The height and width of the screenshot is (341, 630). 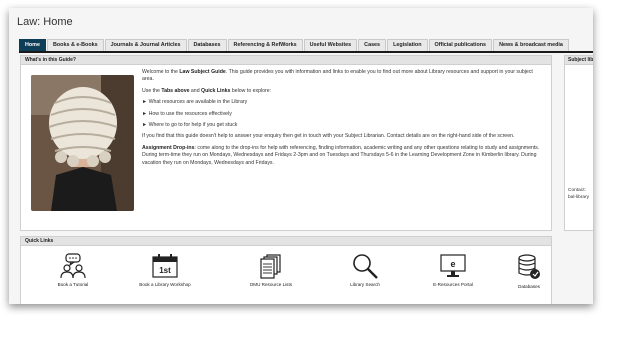 What do you see at coordinates (372, 45) in the screenshot?
I see `tab-cases: Cases` at bounding box center [372, 45].